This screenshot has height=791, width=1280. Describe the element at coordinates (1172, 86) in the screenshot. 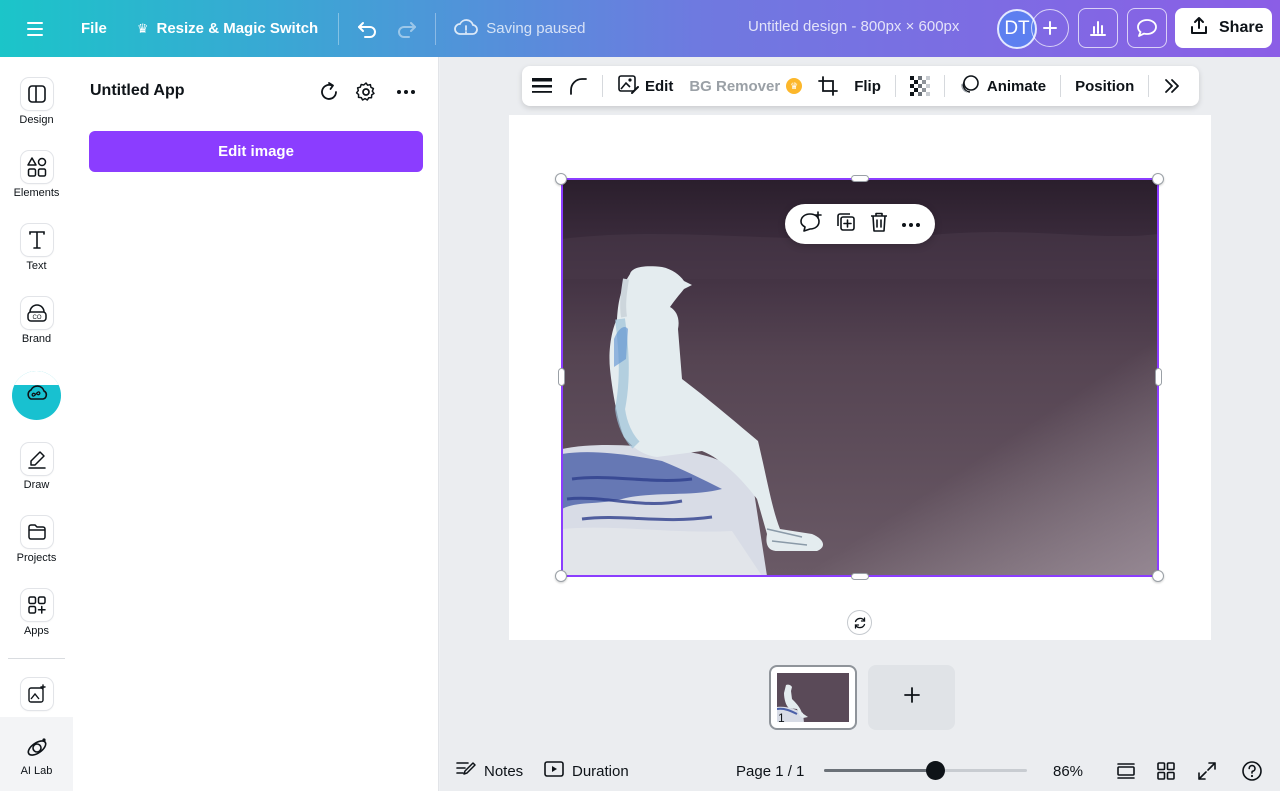

I see `more-tools-chevron-icon` at that location.